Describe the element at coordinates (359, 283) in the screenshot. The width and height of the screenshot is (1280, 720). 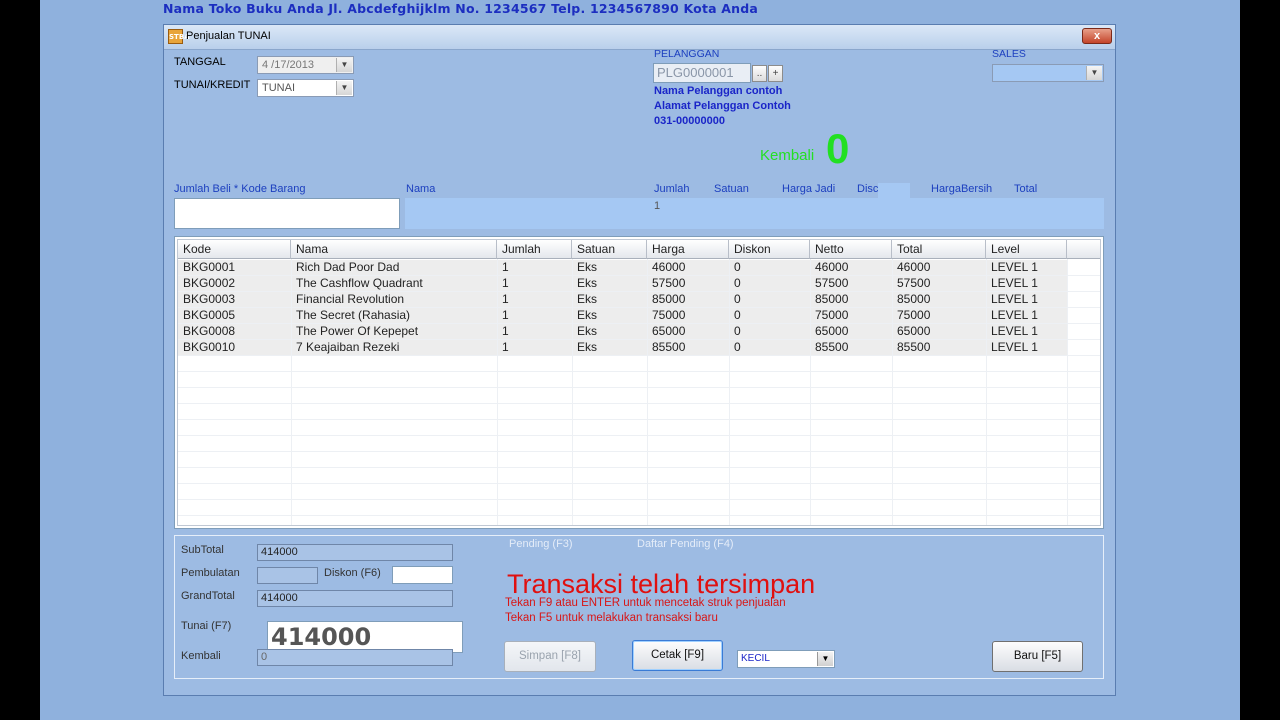
I see `table-cell: The Cashflow Quadrant` at that location.